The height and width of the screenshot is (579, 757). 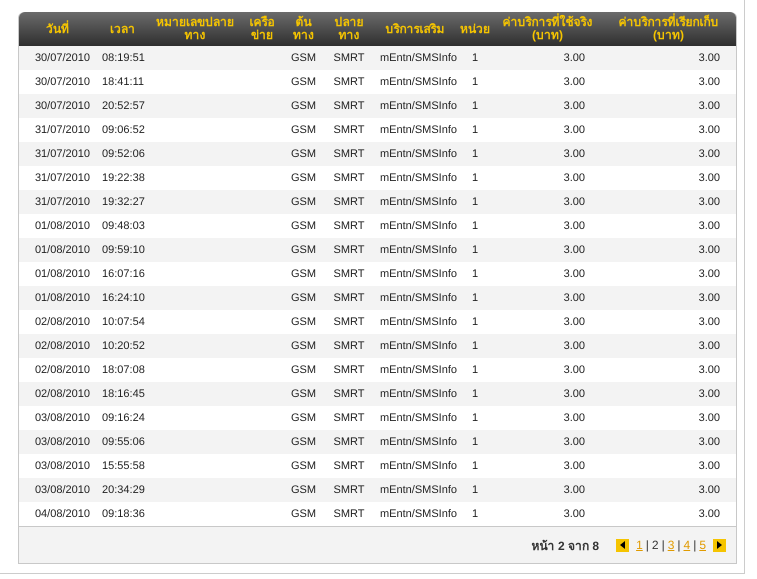 I want to click on table-cell: 08:19:51, so click(x=123, y=58).